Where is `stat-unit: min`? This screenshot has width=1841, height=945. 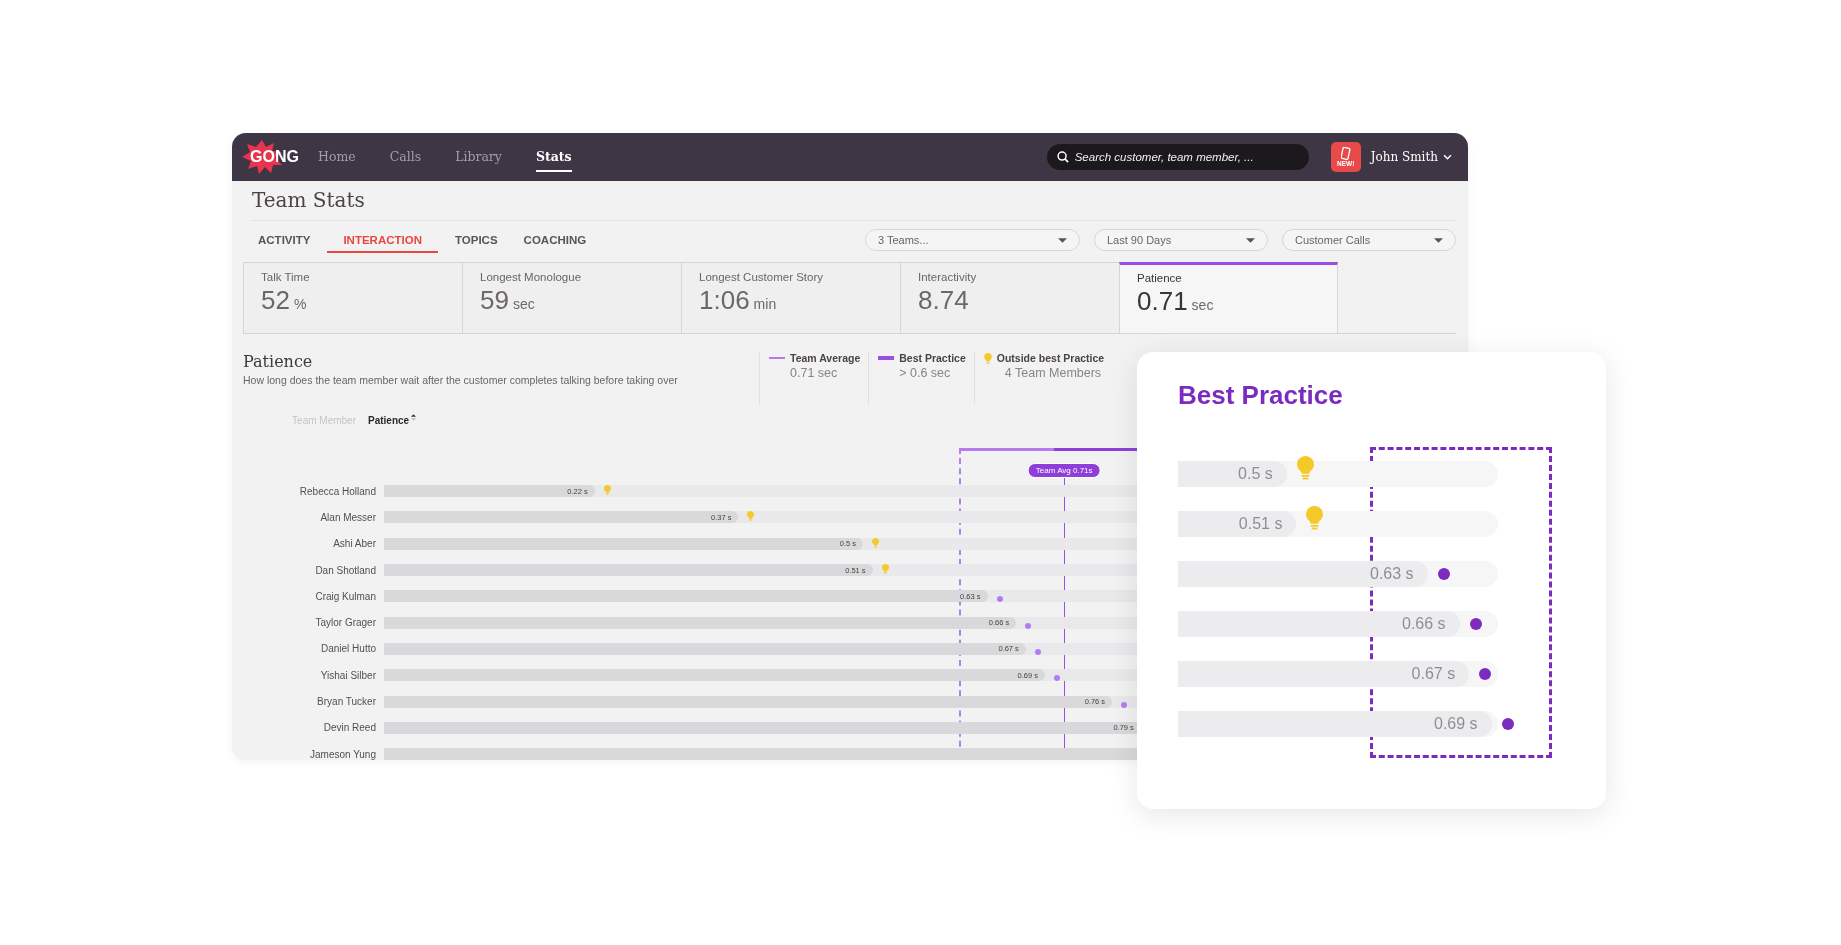
stat-unit: min is located at coordinates (765, 304).